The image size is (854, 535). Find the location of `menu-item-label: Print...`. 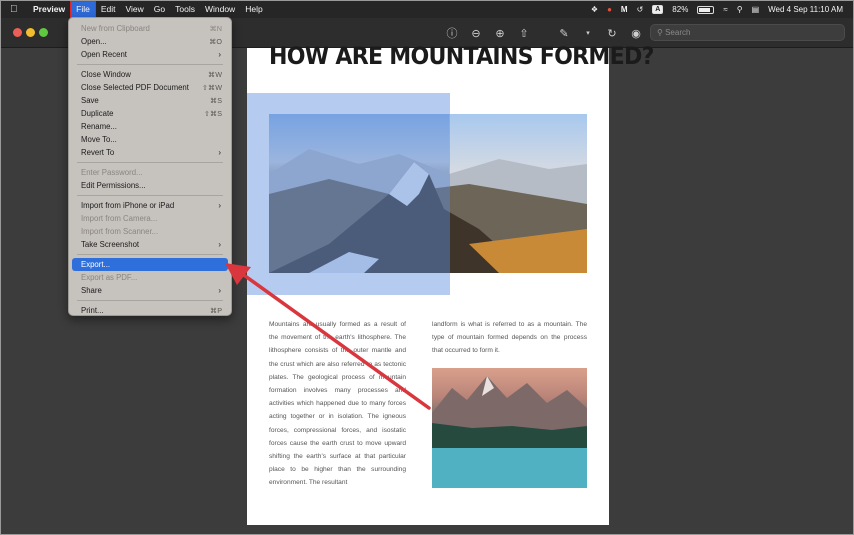

menu-item-label: Print... is located at coordinates (92, 310).